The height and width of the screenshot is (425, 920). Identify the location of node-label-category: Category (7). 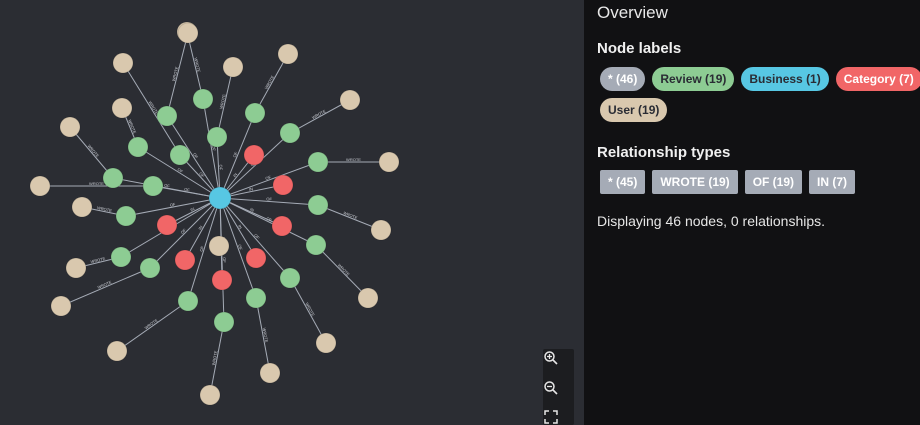
(877, 79).